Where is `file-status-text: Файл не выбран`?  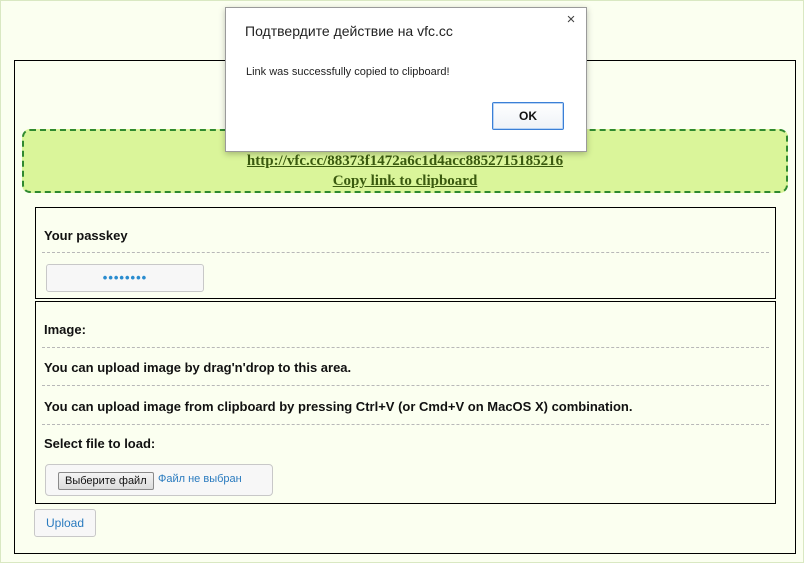
file-status-text: Файл не выбран is located at coordinates (200, 479).